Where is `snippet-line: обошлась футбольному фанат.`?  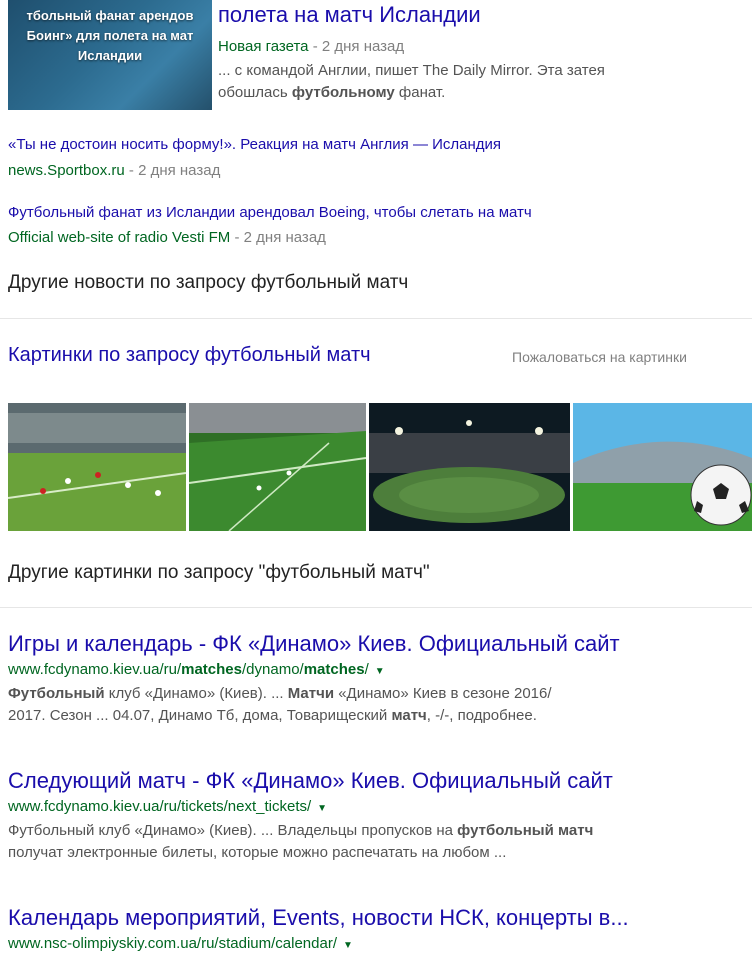 snippet-line: обошлась футбольному фанат. is located at coordinates (332, 92).